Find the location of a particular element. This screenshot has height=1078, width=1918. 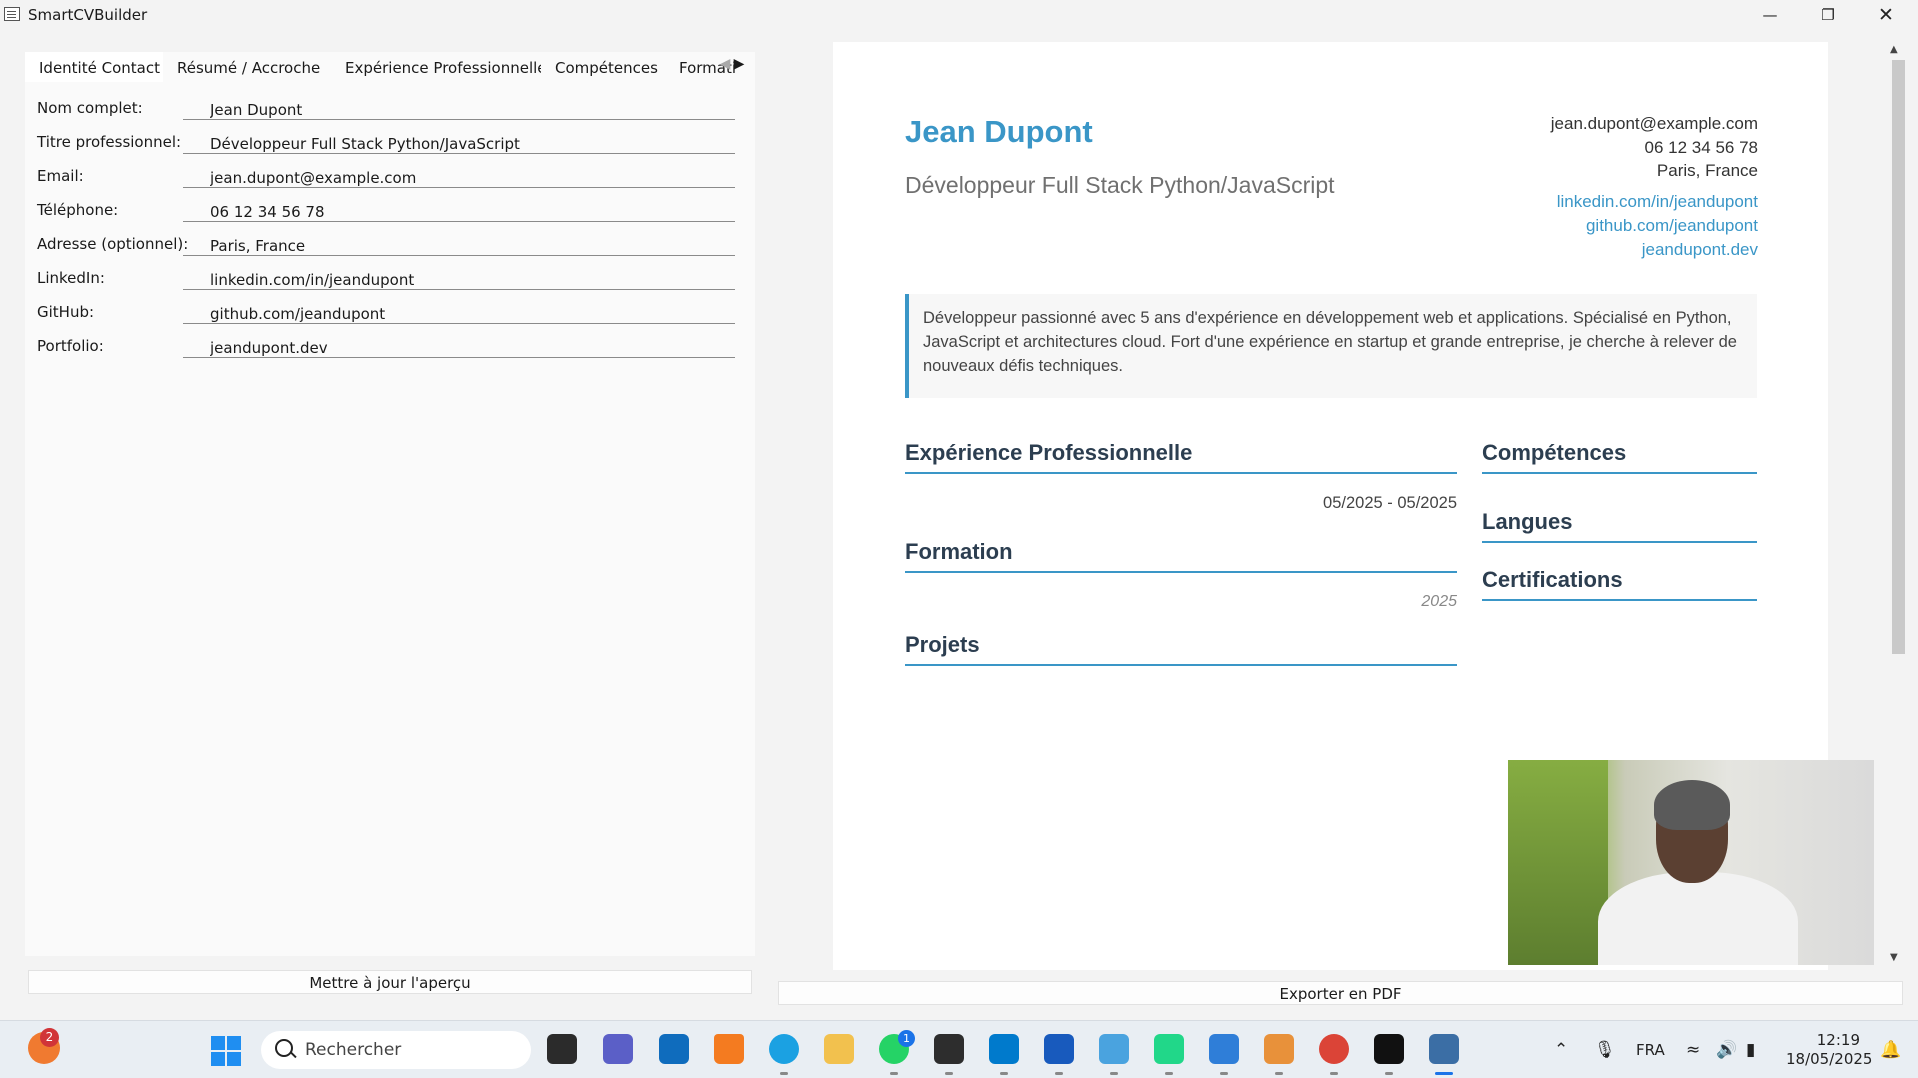

form-row-title: Titre professionnel: is located at coordinates (382, 147).